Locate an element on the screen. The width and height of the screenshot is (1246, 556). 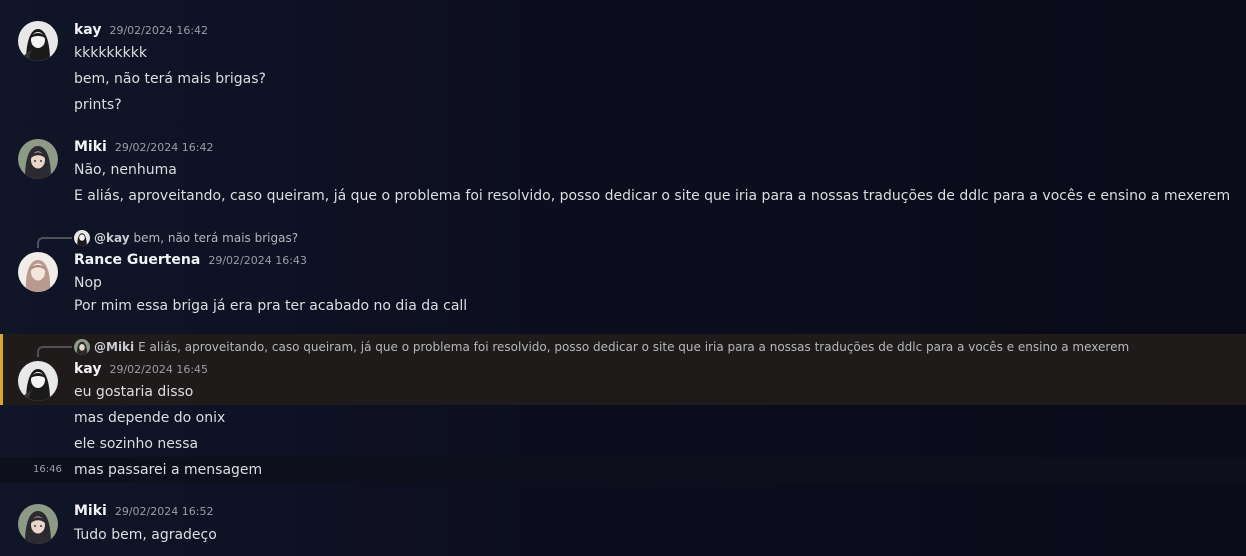
message-text: eu gostaria disso is located at coordinates (134, 392).